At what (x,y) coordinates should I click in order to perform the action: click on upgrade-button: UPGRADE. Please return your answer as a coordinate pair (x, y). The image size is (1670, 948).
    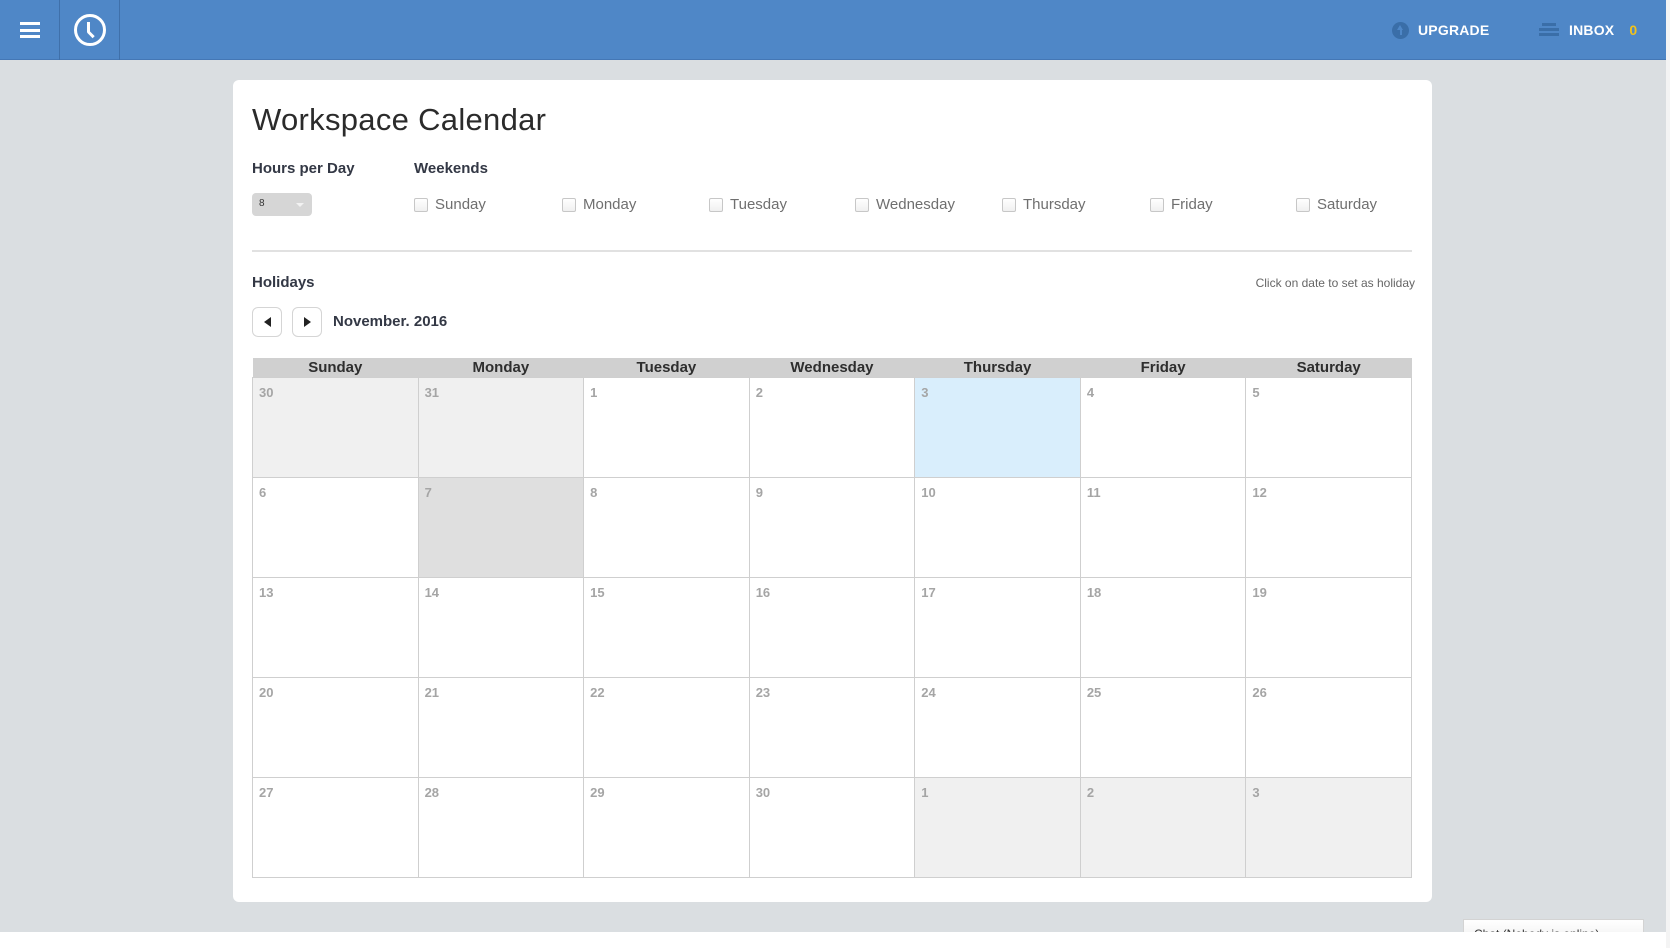
    Looking at the image, I should click on (1440, 30).